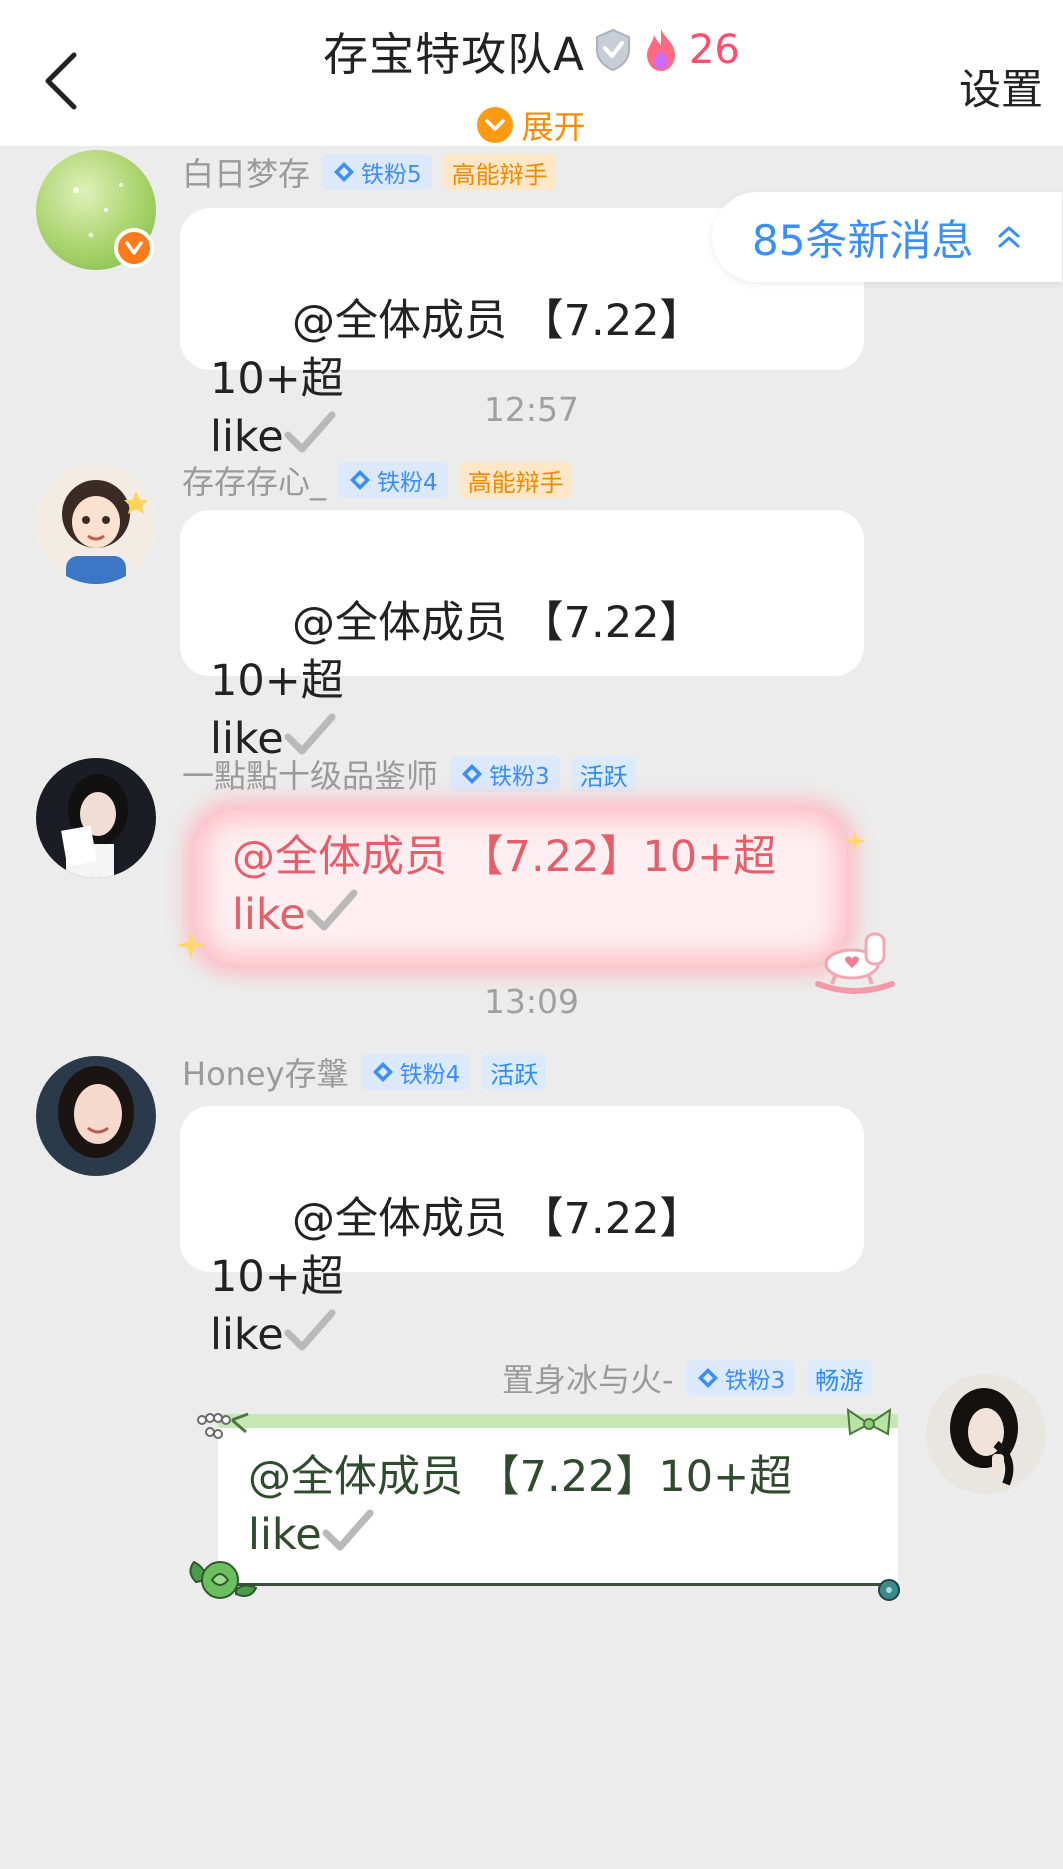 The height and width of the screenshot is (1869, 1063). Describe the element at coordinates (391, 175) in the screenshot. I see `fan-level-text: 铁粉5` at that location.